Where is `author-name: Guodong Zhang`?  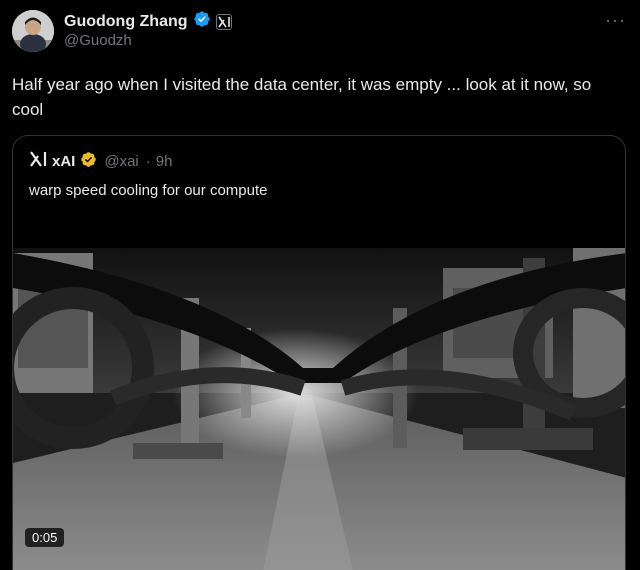
author-name: Guodong Zhang is located at coordinates (126, 22).